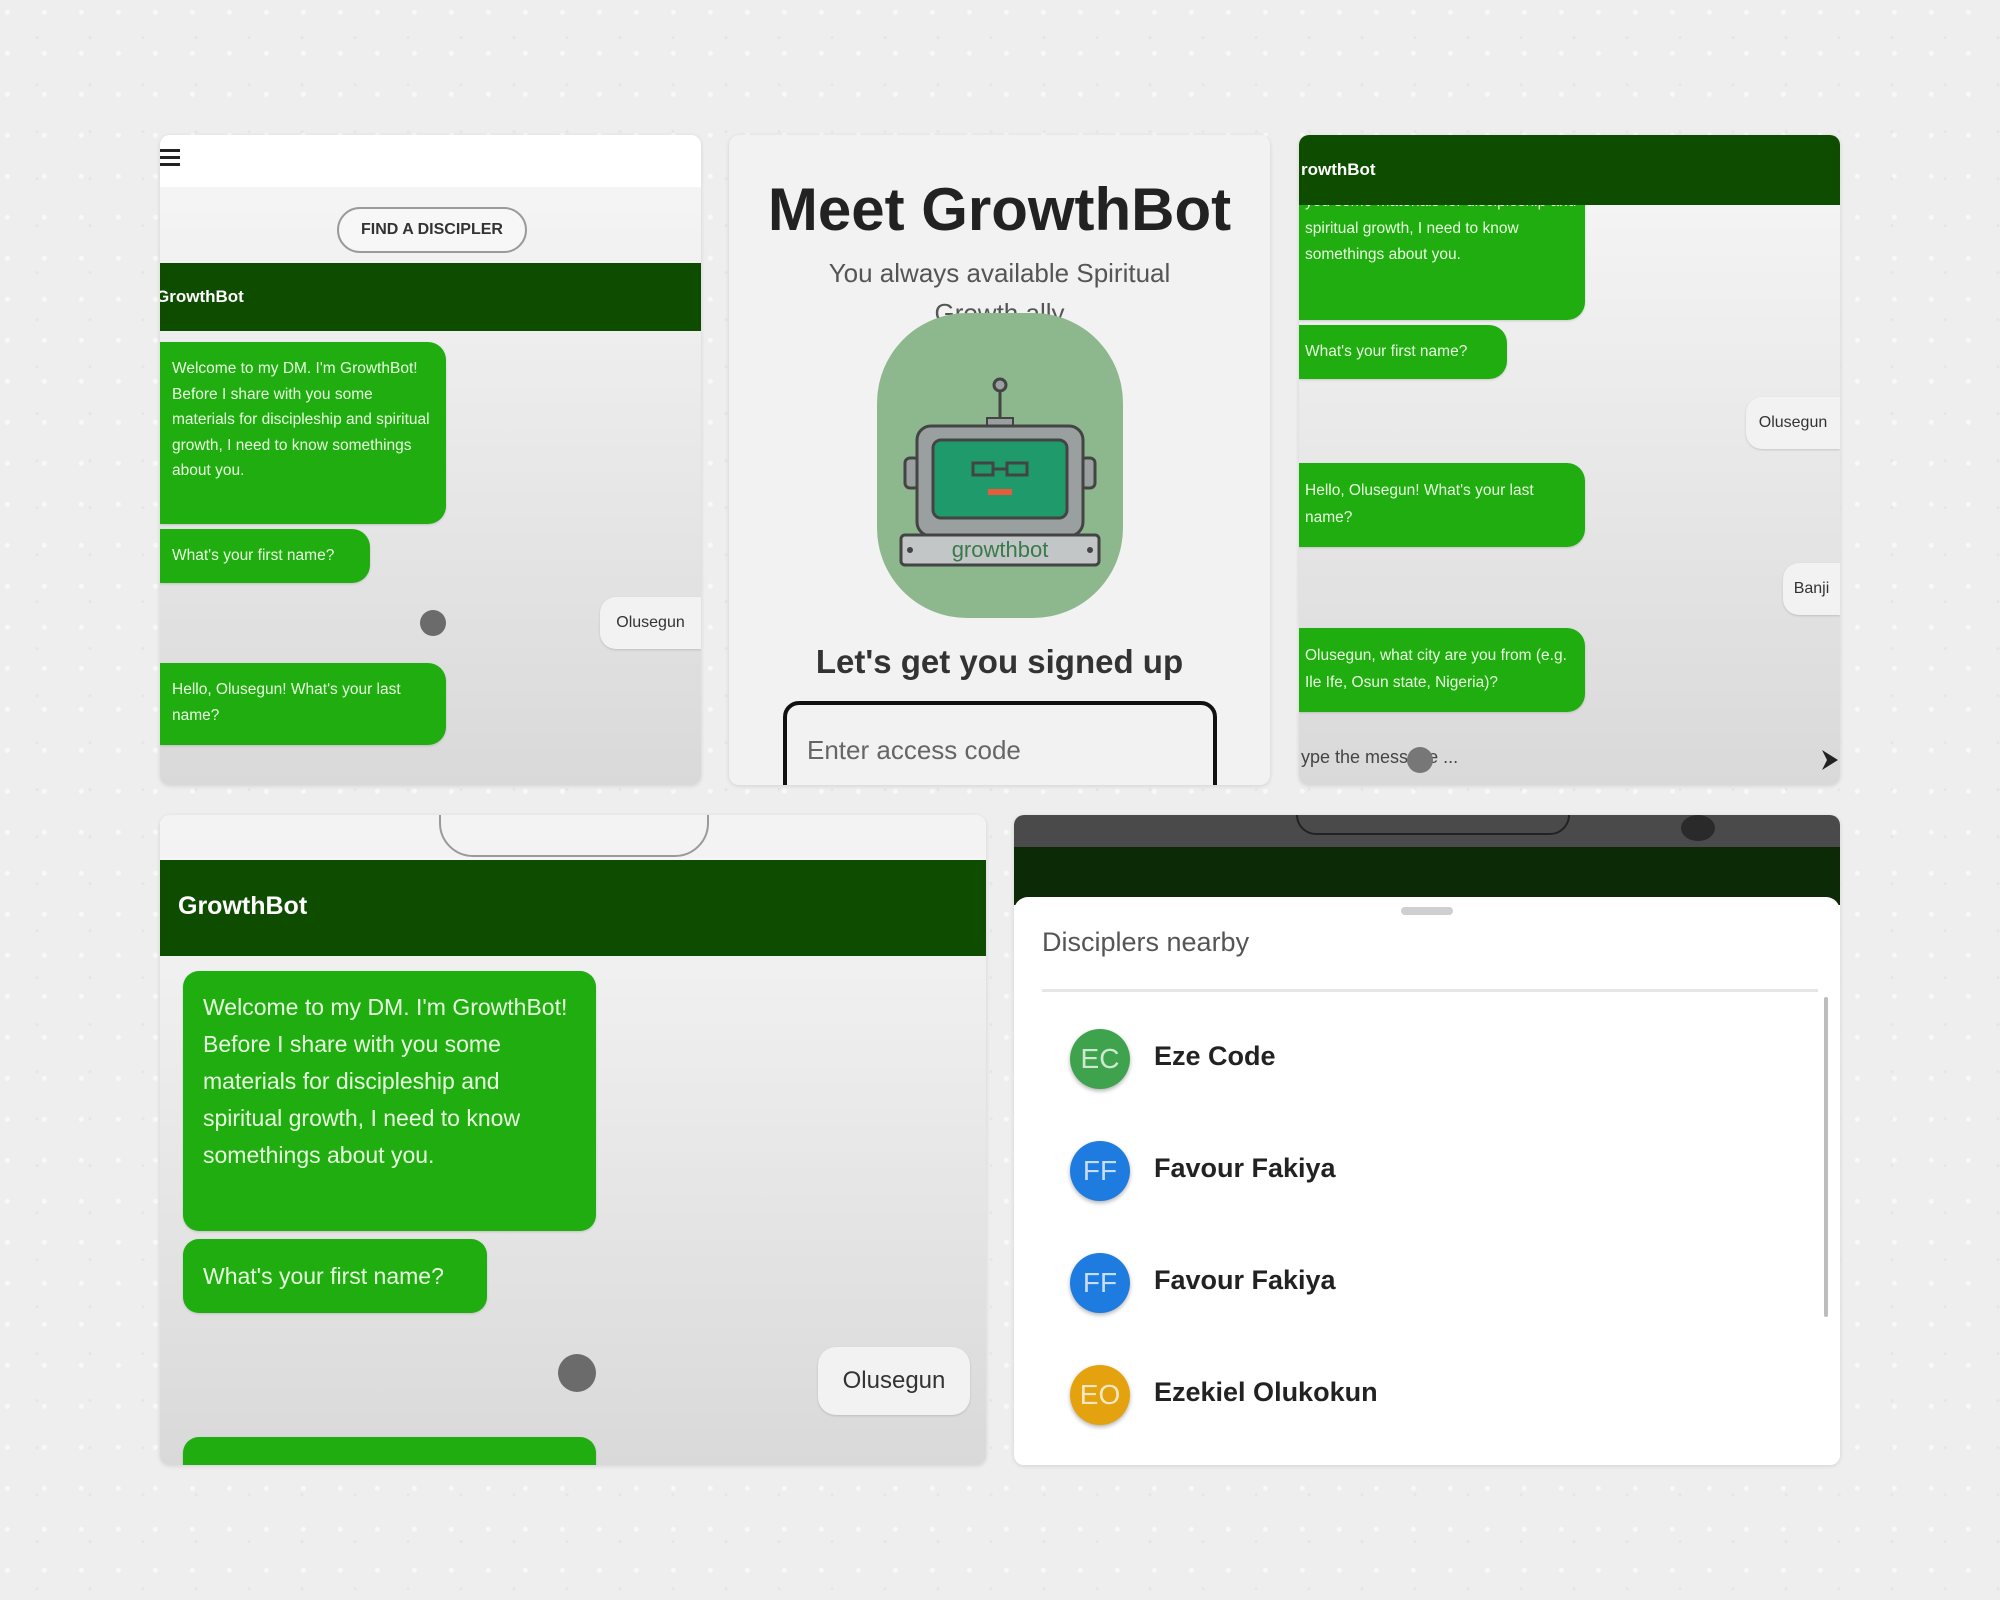 This screenshot has width=2000, height=1600. Describe the element at coordinates (1000, 549) in the screenshot. I see `robot-caption: growthbot` at that location.